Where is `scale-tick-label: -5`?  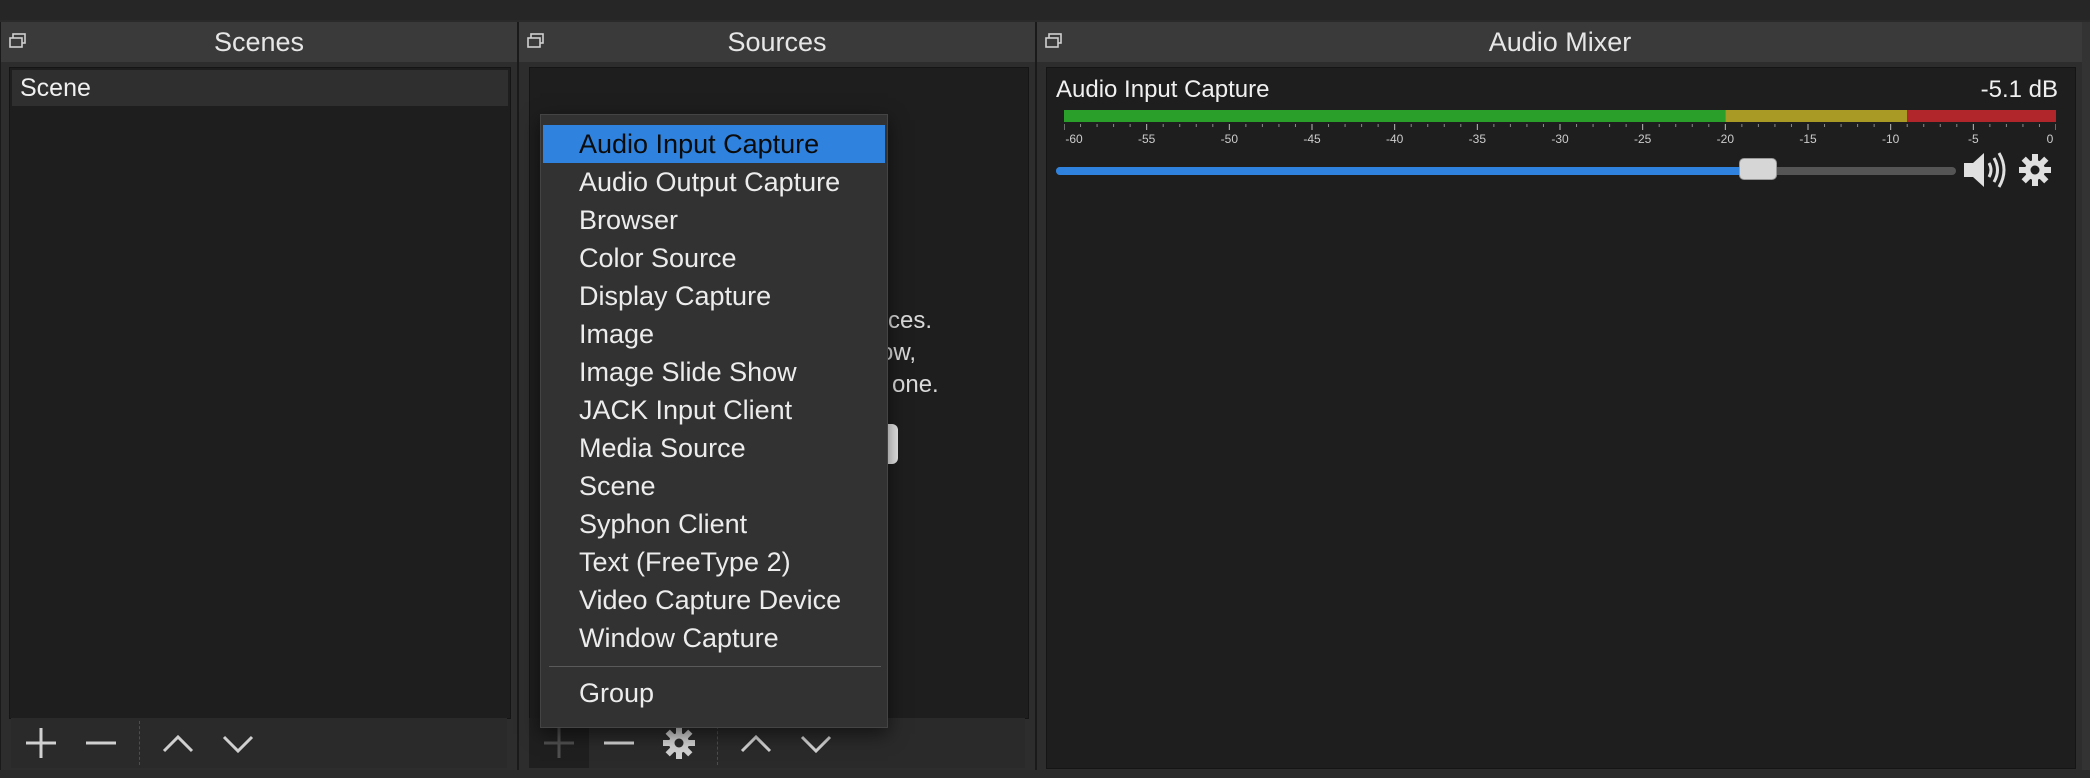
scale-tick-label: -5 is located at coordinates (1973, 139).